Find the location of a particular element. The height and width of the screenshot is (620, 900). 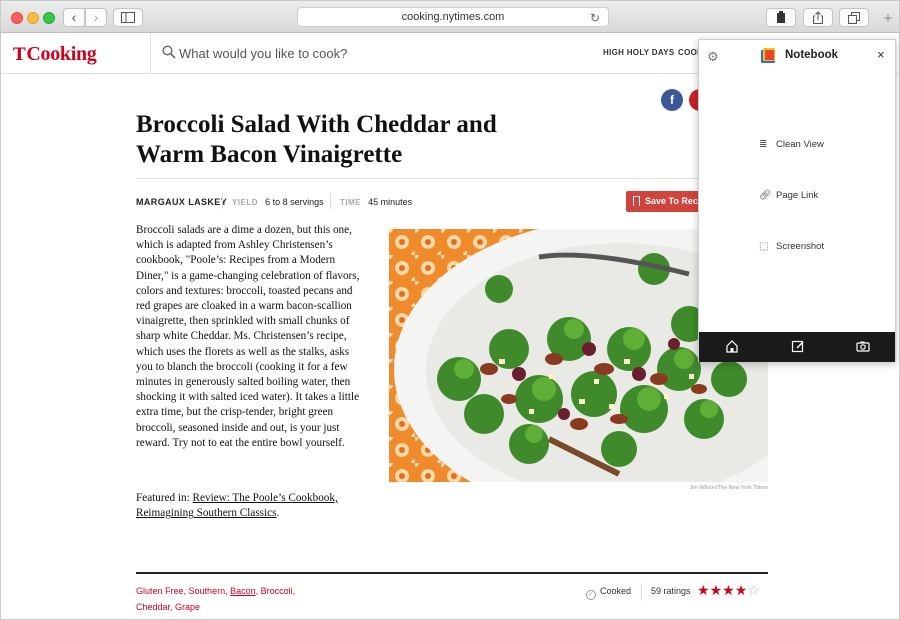

ratings-separator is located at coordinates (641, 592).